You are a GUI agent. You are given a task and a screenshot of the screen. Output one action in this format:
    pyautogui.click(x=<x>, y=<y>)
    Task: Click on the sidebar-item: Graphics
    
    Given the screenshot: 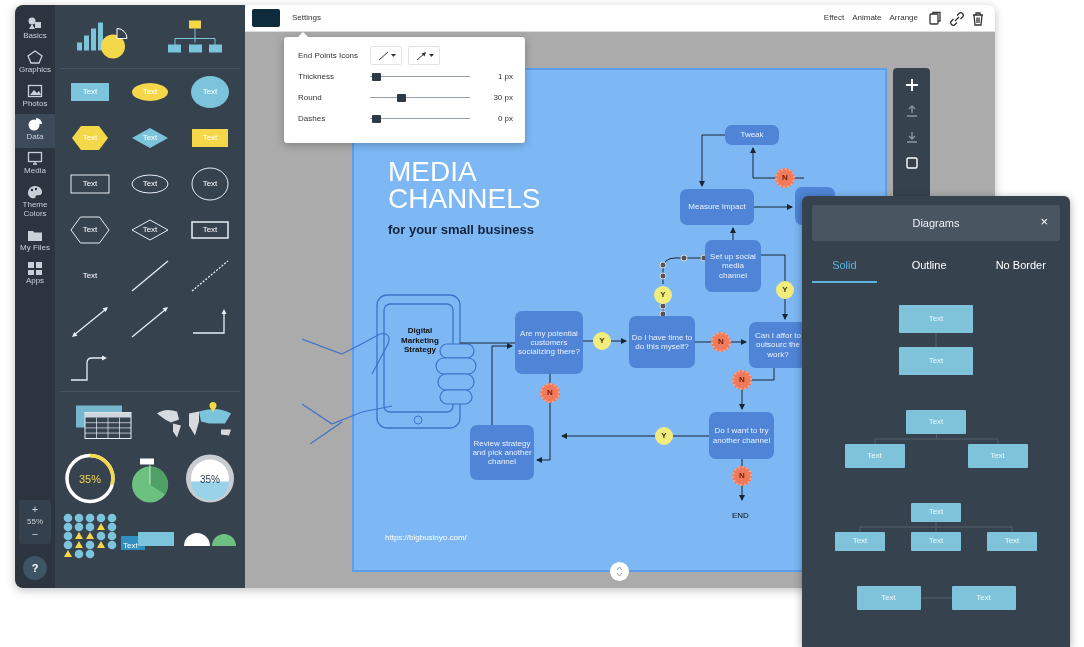 What is the action you would take?
    pyautogui.click(x=35, y=63)
    